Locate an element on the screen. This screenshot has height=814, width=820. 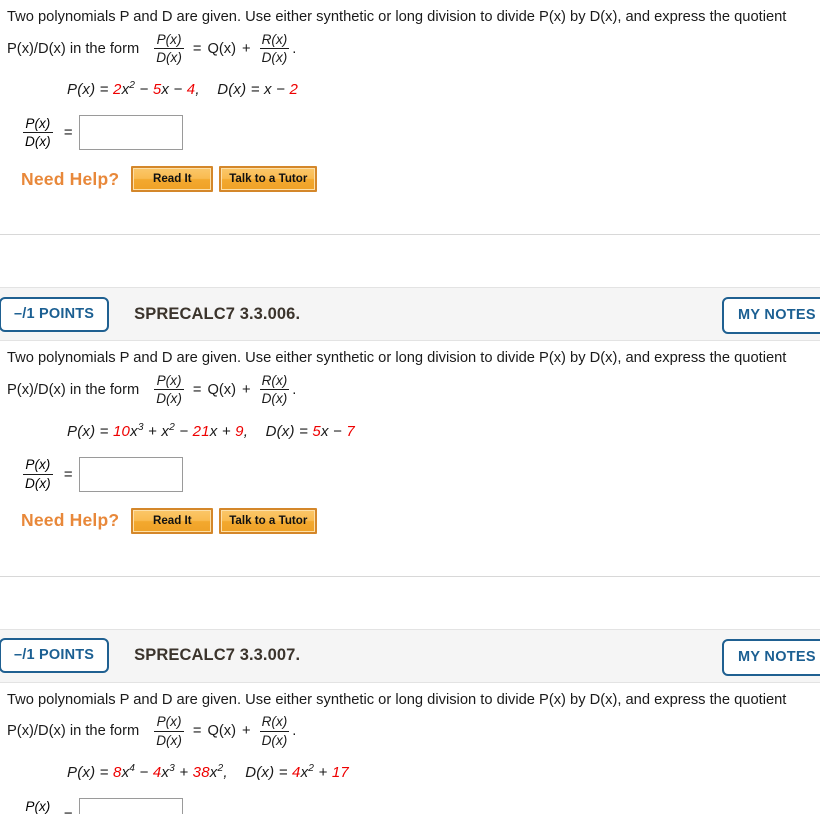
px-term-9: , is located at coordinates (246, 431).